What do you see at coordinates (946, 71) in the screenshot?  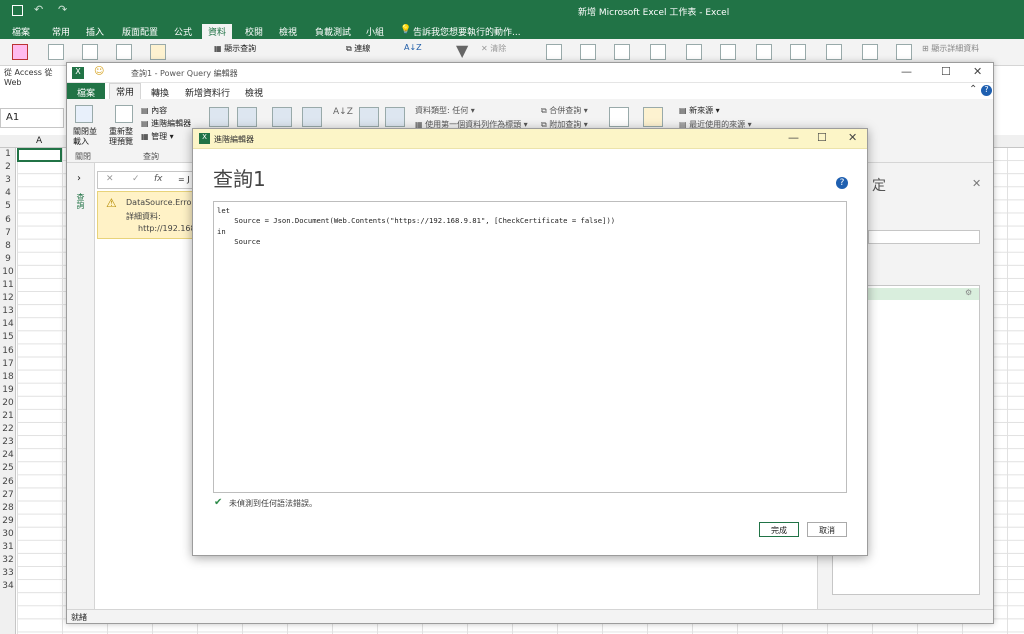 I see `maximize-icon: ☐` at bounding box center [946, 71].